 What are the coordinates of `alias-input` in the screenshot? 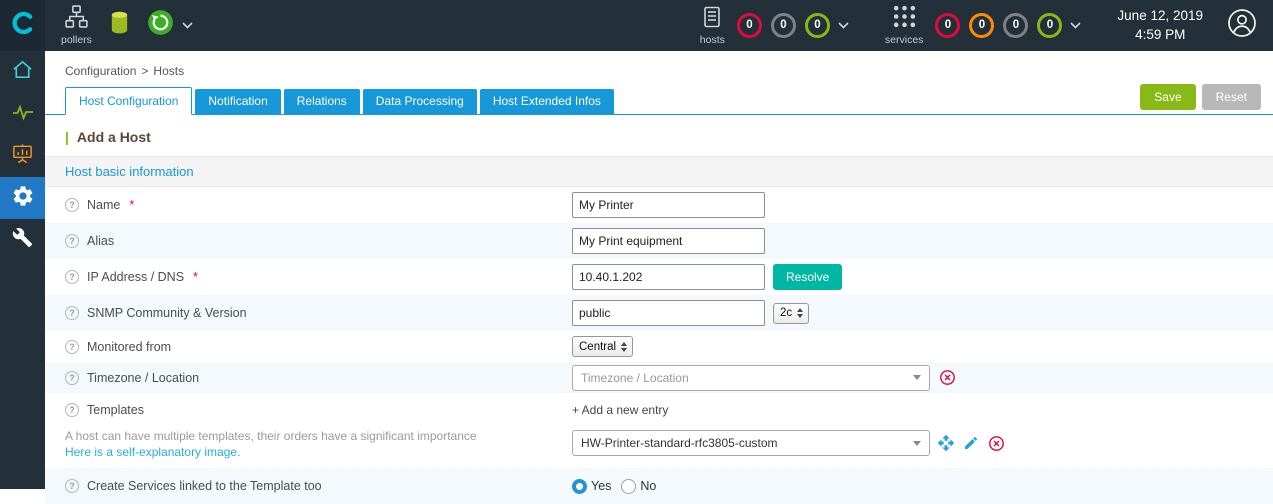 It's located at (668, 241).